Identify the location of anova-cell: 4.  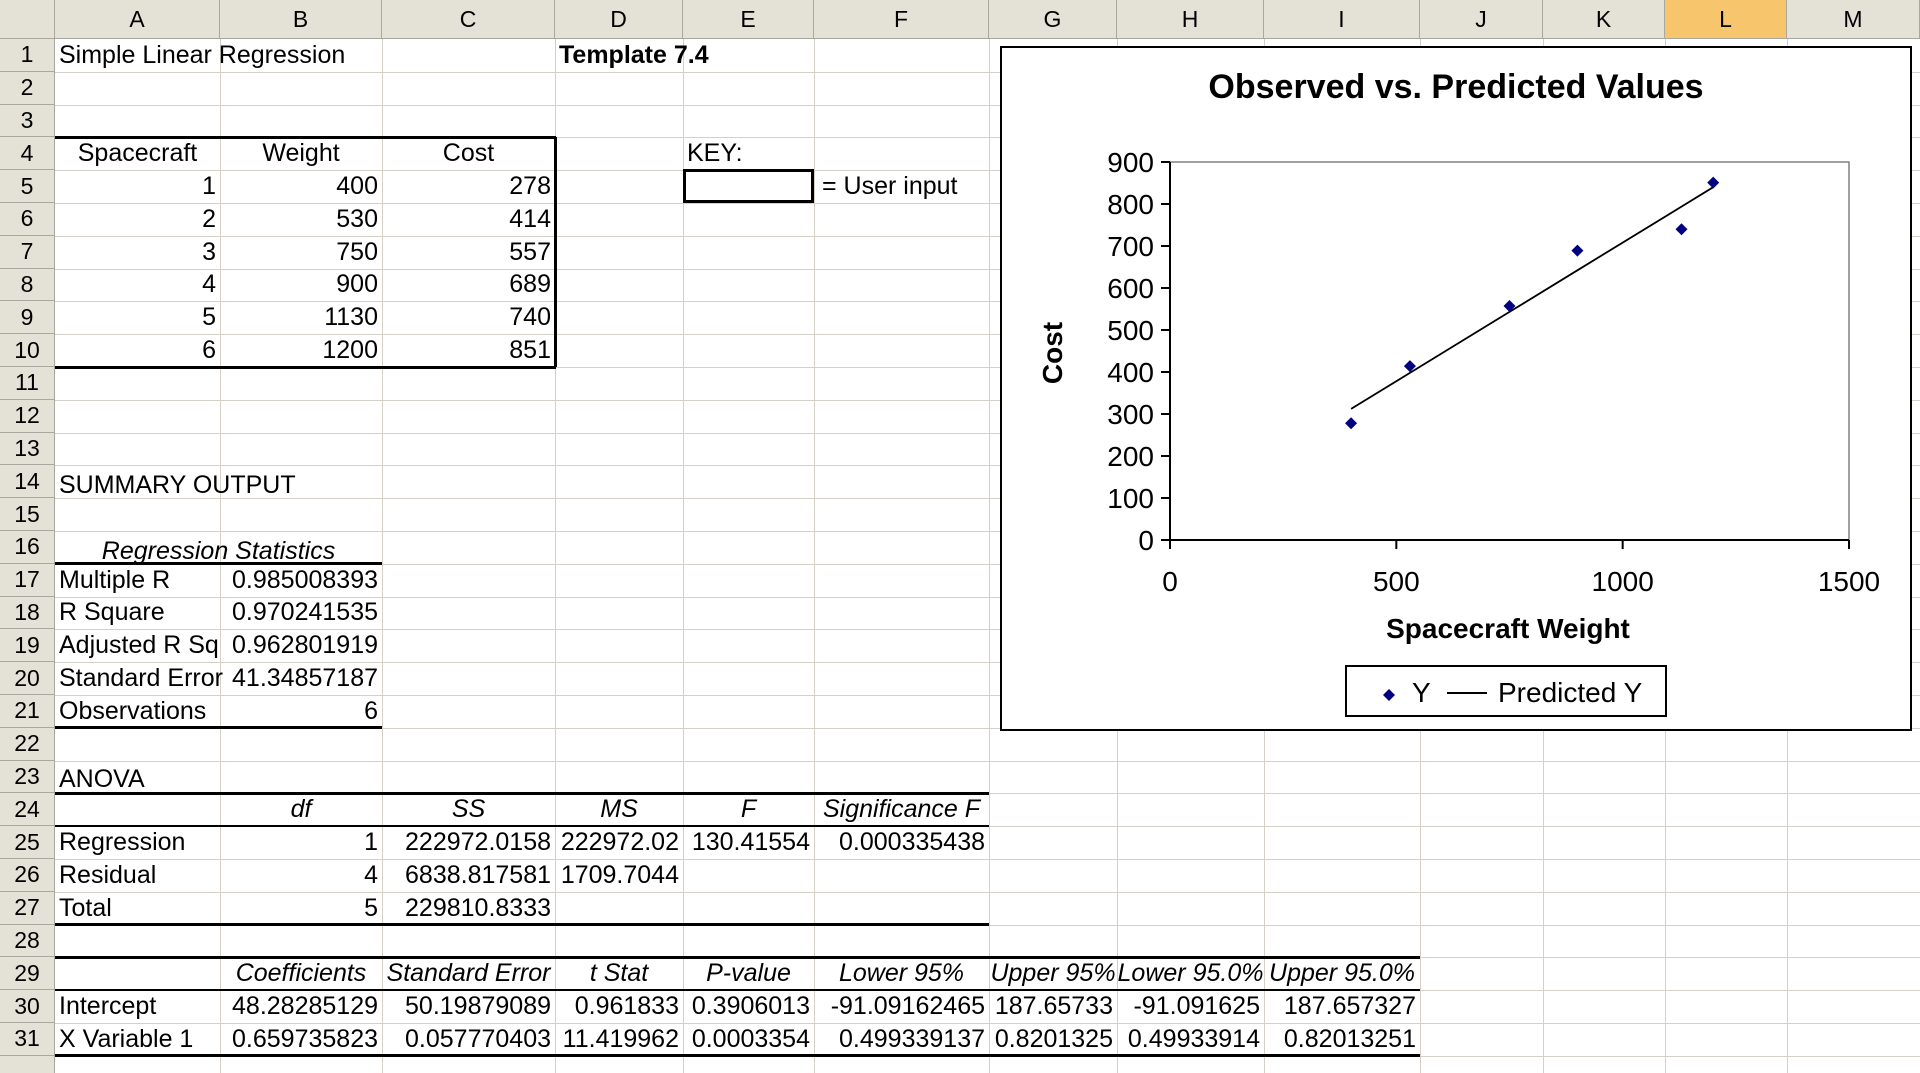
(301, 875).